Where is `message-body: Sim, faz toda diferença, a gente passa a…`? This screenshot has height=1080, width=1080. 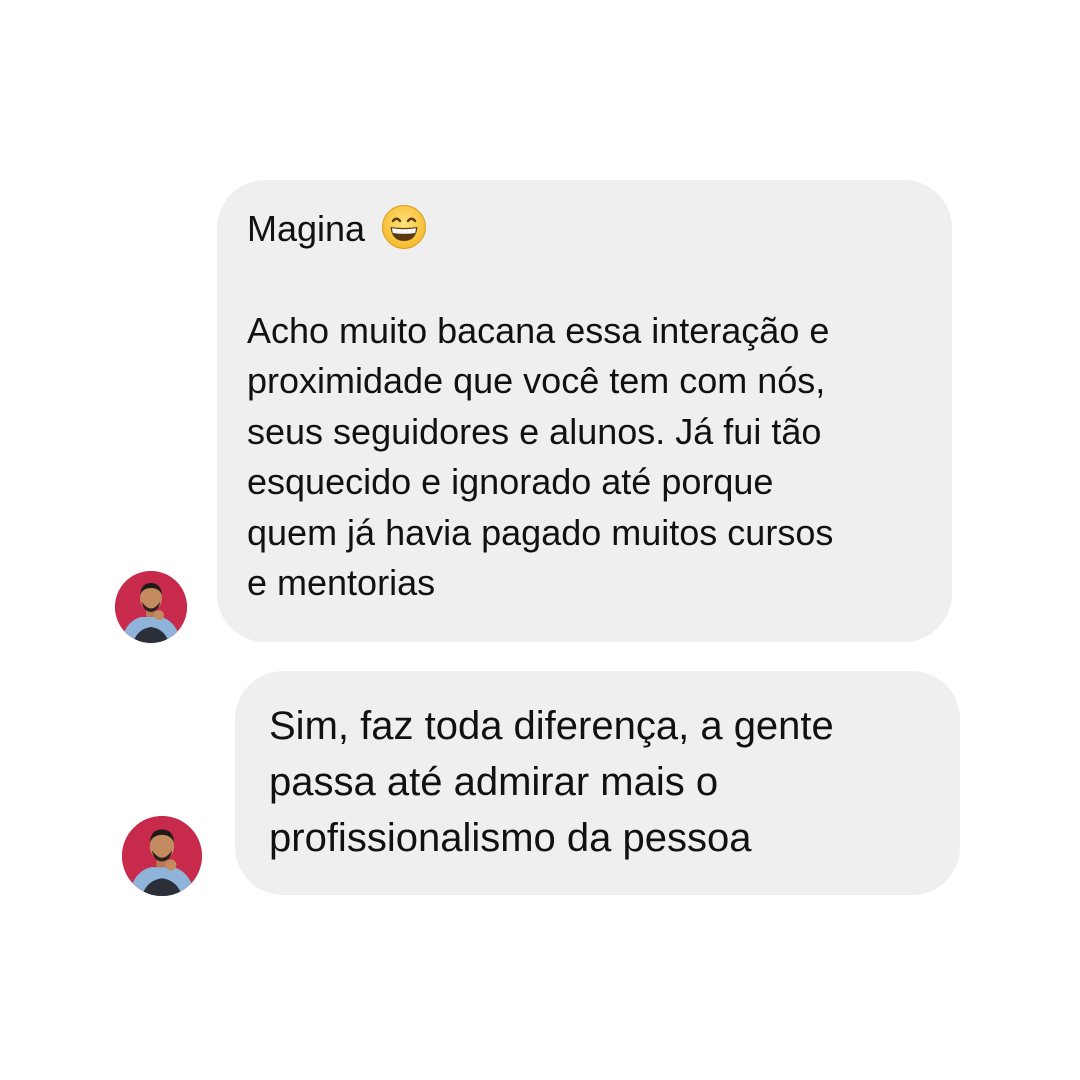
message-body: Sim, faz toda diferença, a gente passa a… is located at coordinates (551, 782).